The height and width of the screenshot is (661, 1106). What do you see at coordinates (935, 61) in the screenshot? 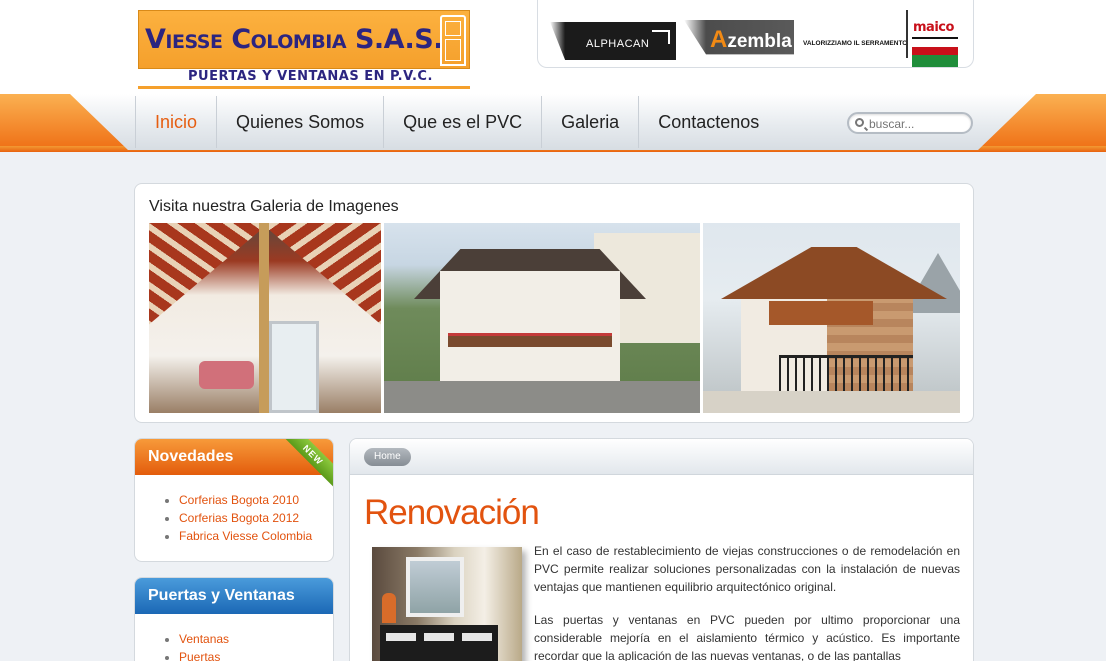
I see `maico-green-band` at bounding box center [935, 61].